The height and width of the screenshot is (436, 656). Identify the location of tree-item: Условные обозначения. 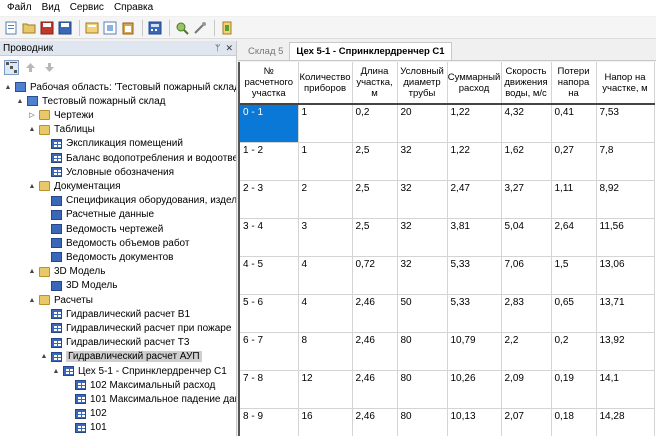
(107, 172).